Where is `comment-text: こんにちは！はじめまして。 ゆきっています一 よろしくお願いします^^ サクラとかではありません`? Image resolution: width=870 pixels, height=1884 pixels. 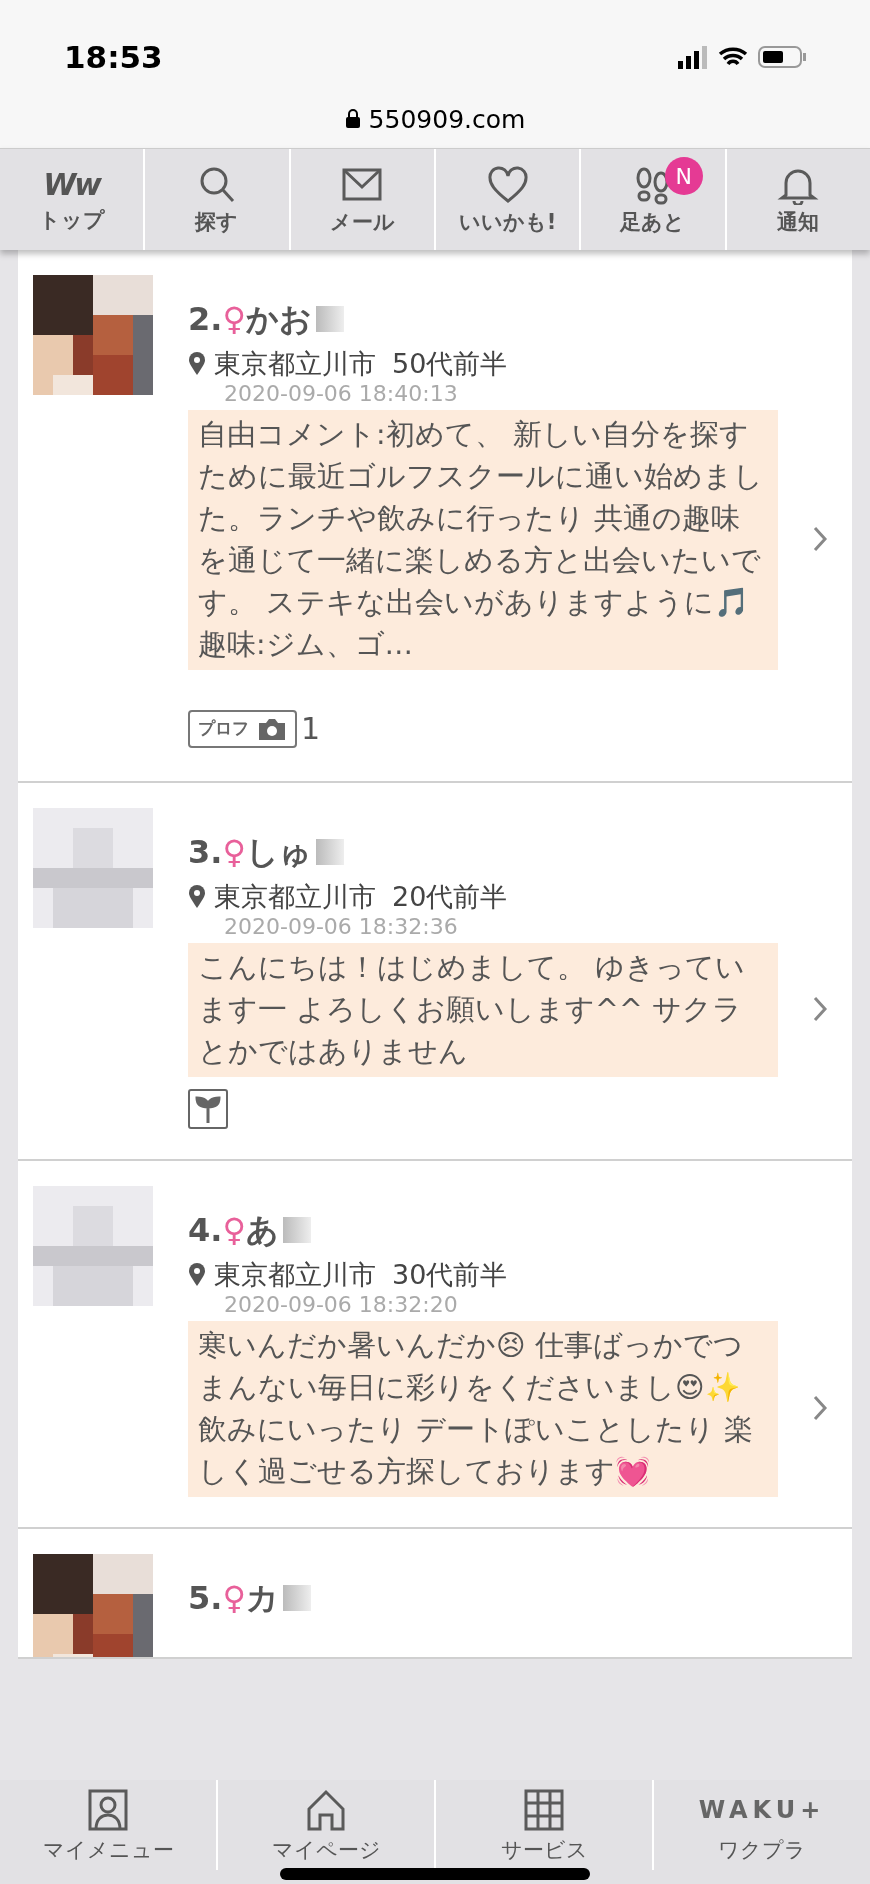 comment-text: こんにちは！はじめまして。 ゆきっています一 よろしくお願いします^^ サクラとかではありません is located at coordinates (483, 1010).